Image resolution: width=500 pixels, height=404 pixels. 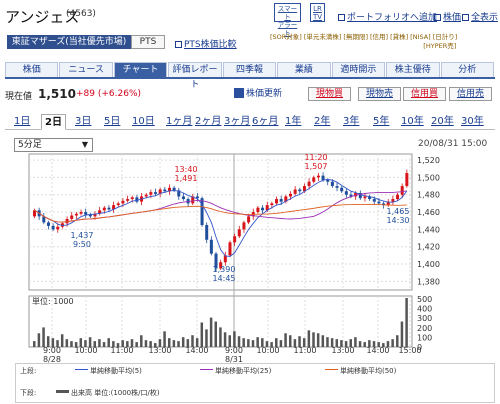 I want to click on legend-ma50-label: 単純移動平均(50), so click(x=368, y=371).